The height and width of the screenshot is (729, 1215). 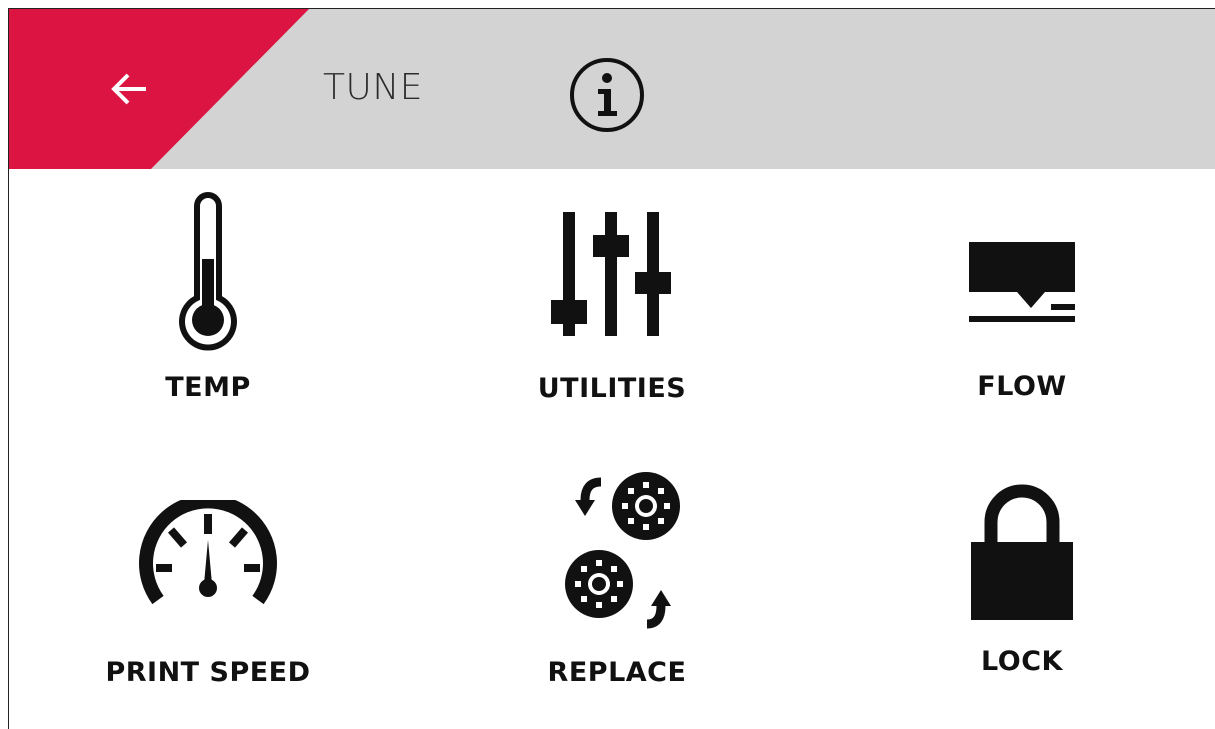 What do you see at coordinates (1022, 552) in the screenshot?
I see `lock-icon` at bounding box center [1022, 552].